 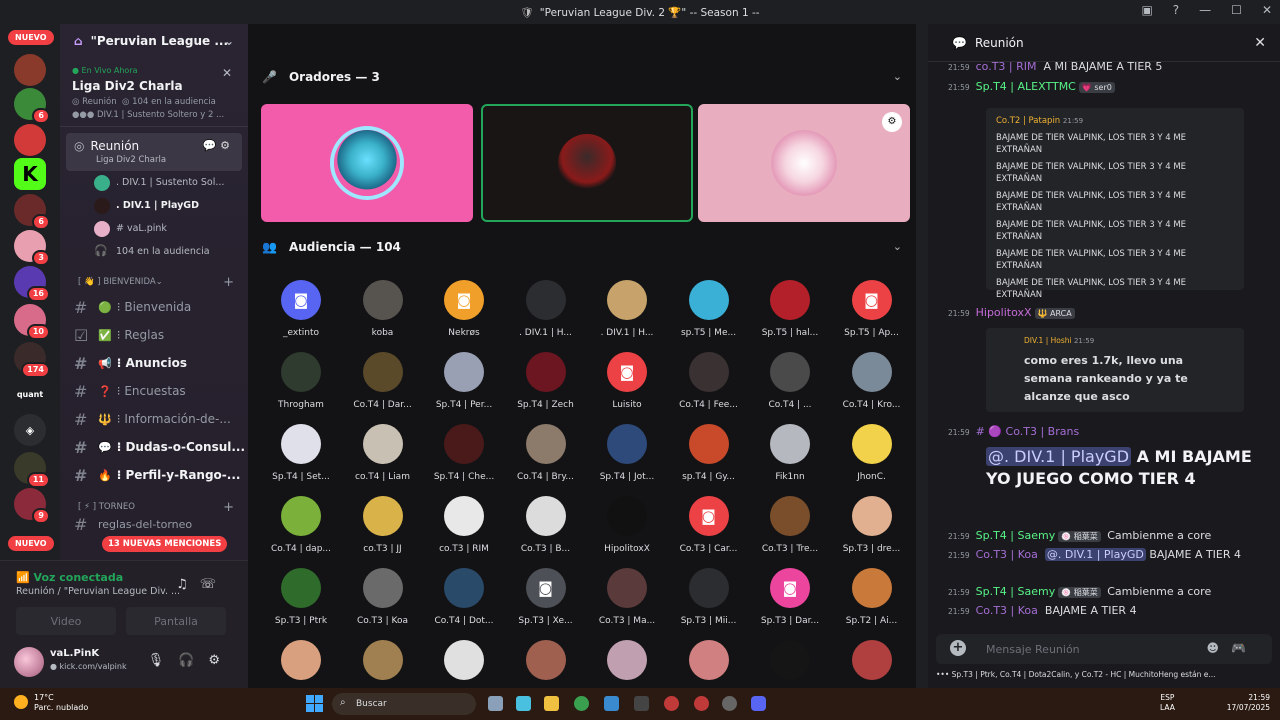 I want to click on server-icon: 10, so click(x=32, y=322).